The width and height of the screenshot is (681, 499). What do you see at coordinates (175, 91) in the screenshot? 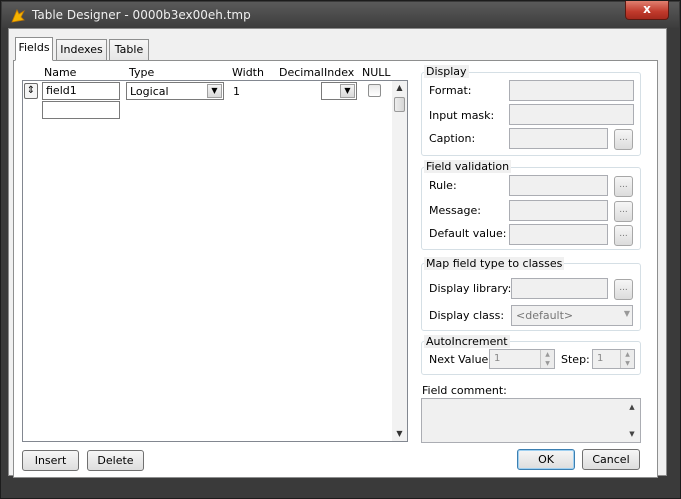
I see `field-type-combo: Logical ▼` at bounding box center [175, 91].